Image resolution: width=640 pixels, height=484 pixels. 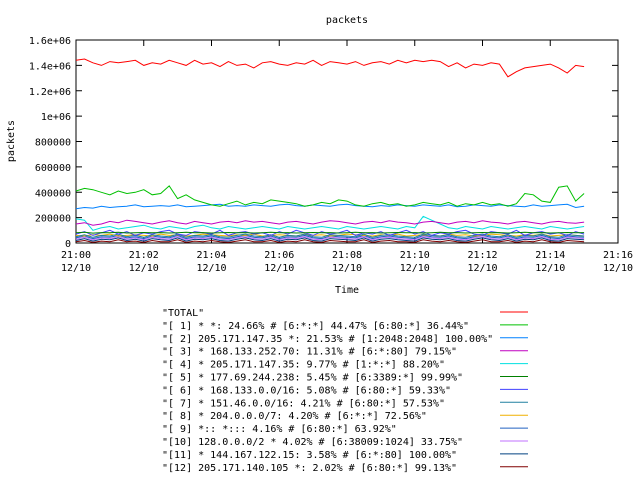 What do you see at coordinates (56, 117) in the screenshot?
I see `y-tick-label: 1e+06` at bounding box center [56, 117].